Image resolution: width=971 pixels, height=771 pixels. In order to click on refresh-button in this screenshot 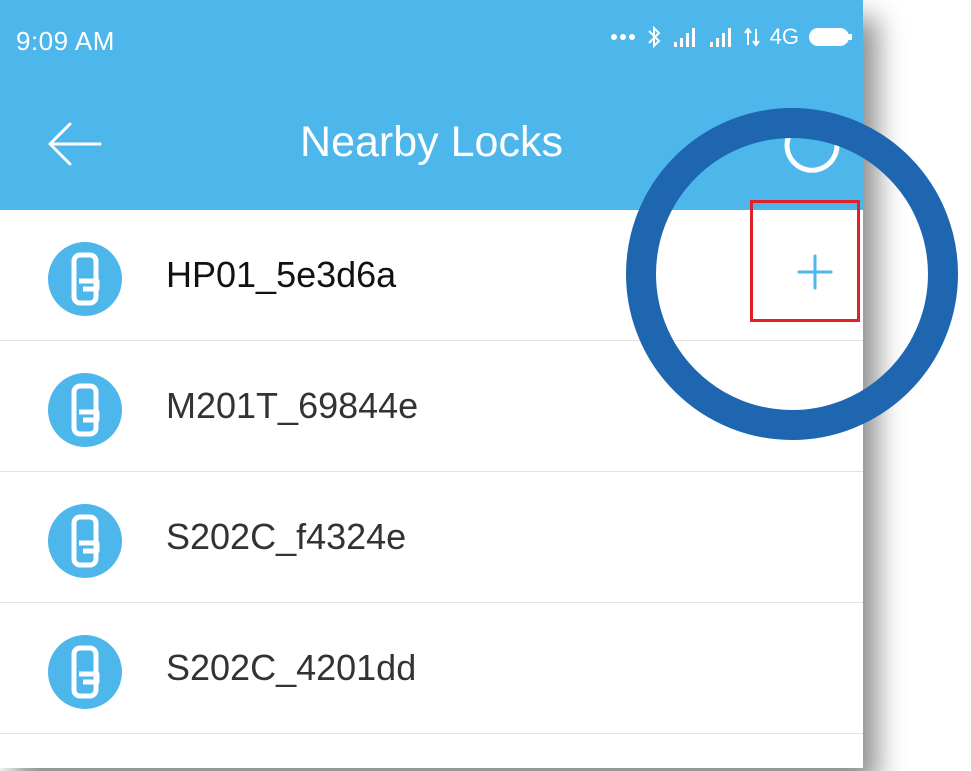, I will do `click(812, 146)`.